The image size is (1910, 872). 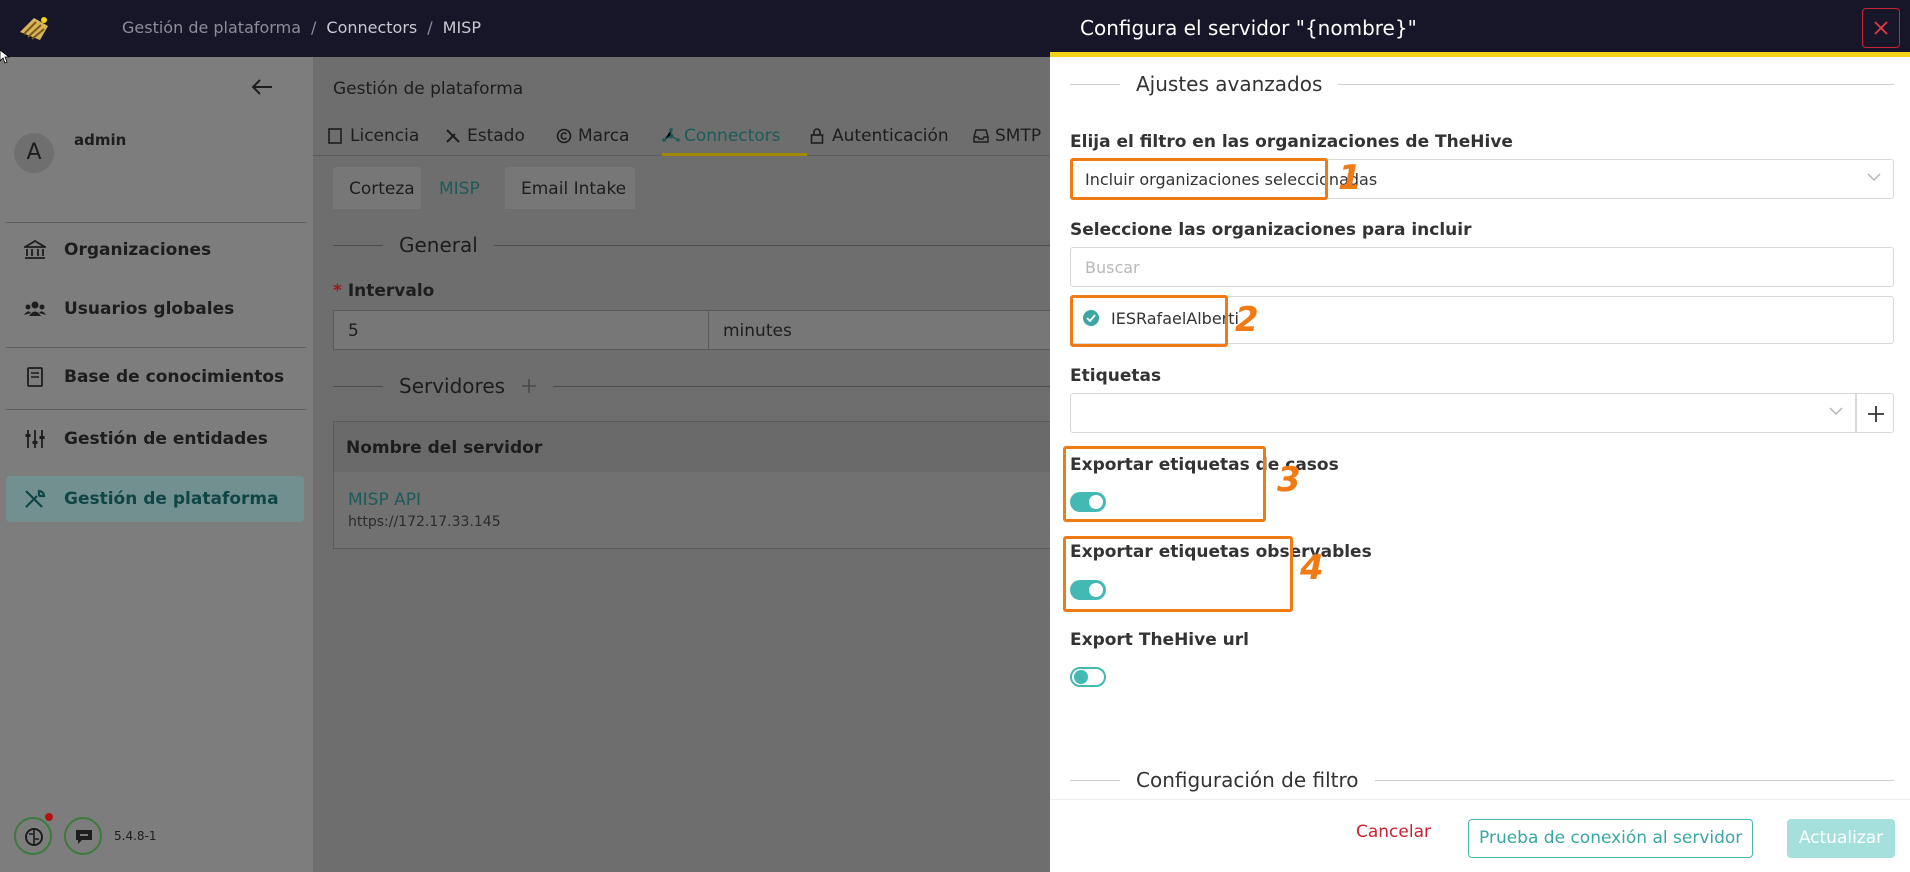 What do you see at coordinates (693, 386) in the screenshot?
I see `servers-section-title: Servidores` at bounding box center [693, 386].